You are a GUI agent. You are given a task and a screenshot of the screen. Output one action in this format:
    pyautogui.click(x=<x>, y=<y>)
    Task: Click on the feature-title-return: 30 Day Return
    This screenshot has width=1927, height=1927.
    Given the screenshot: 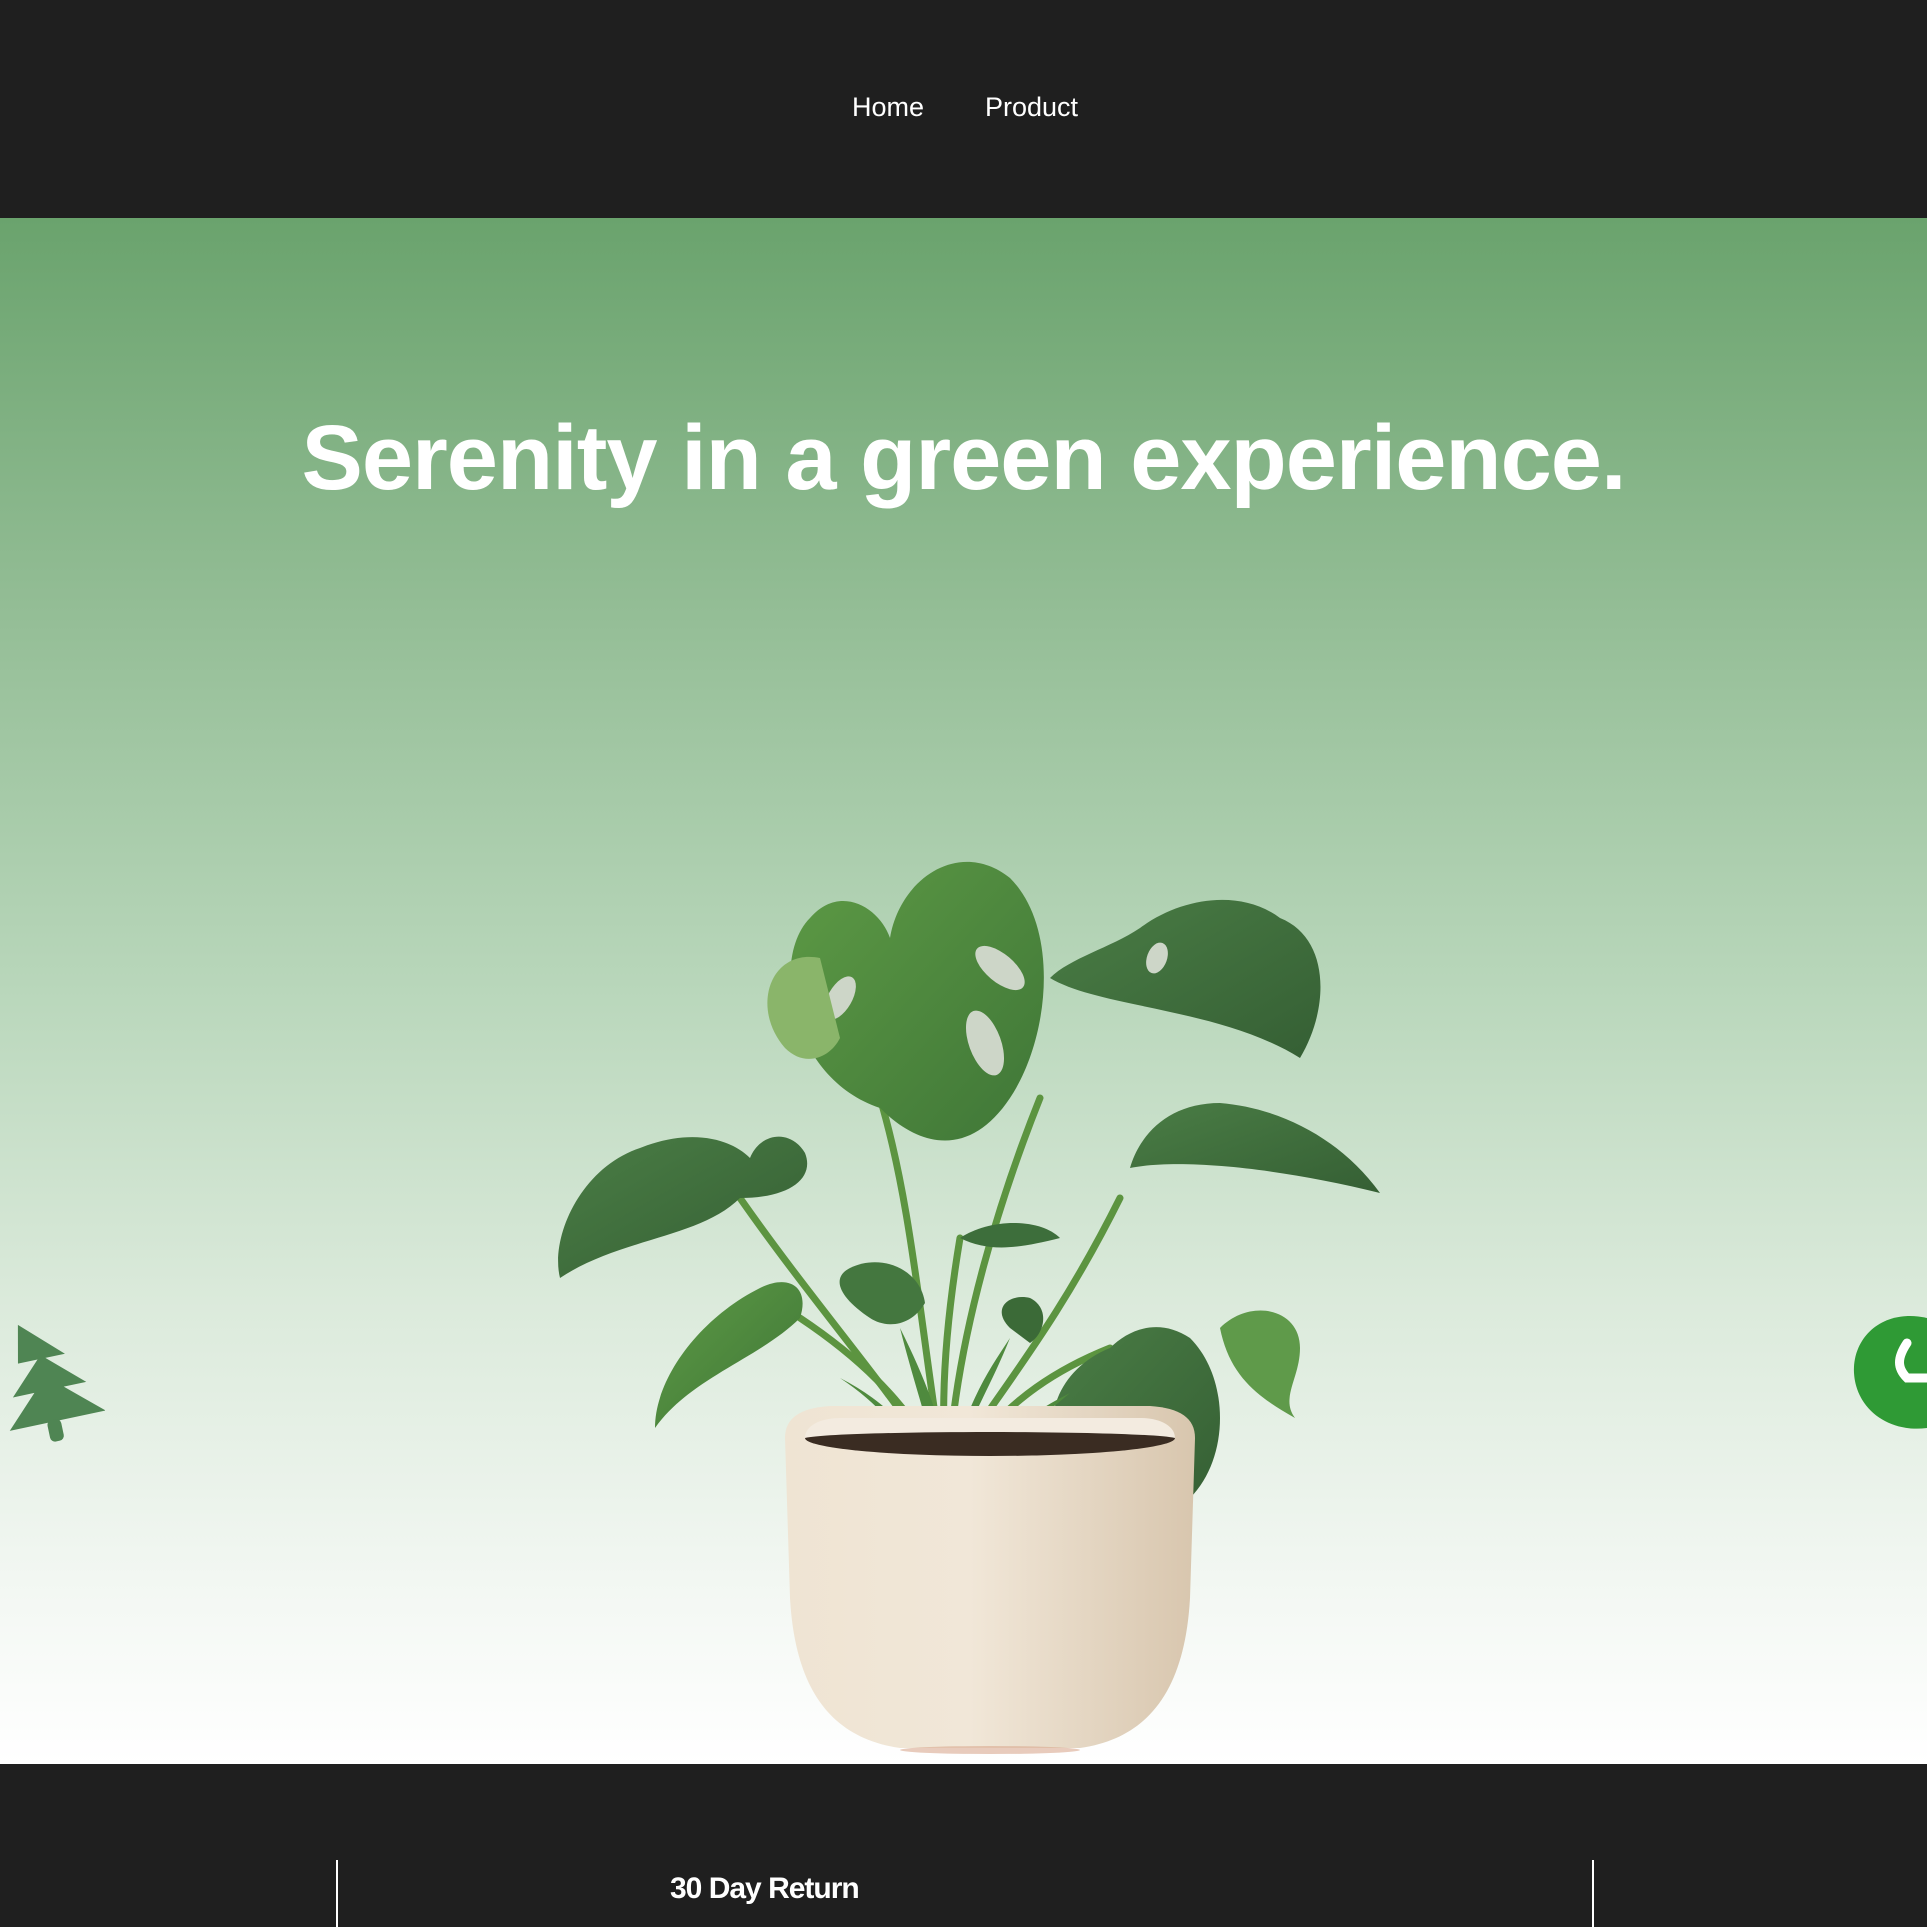 What is the action you would take?
    pyautogui.click(x=765, y=1888)
    